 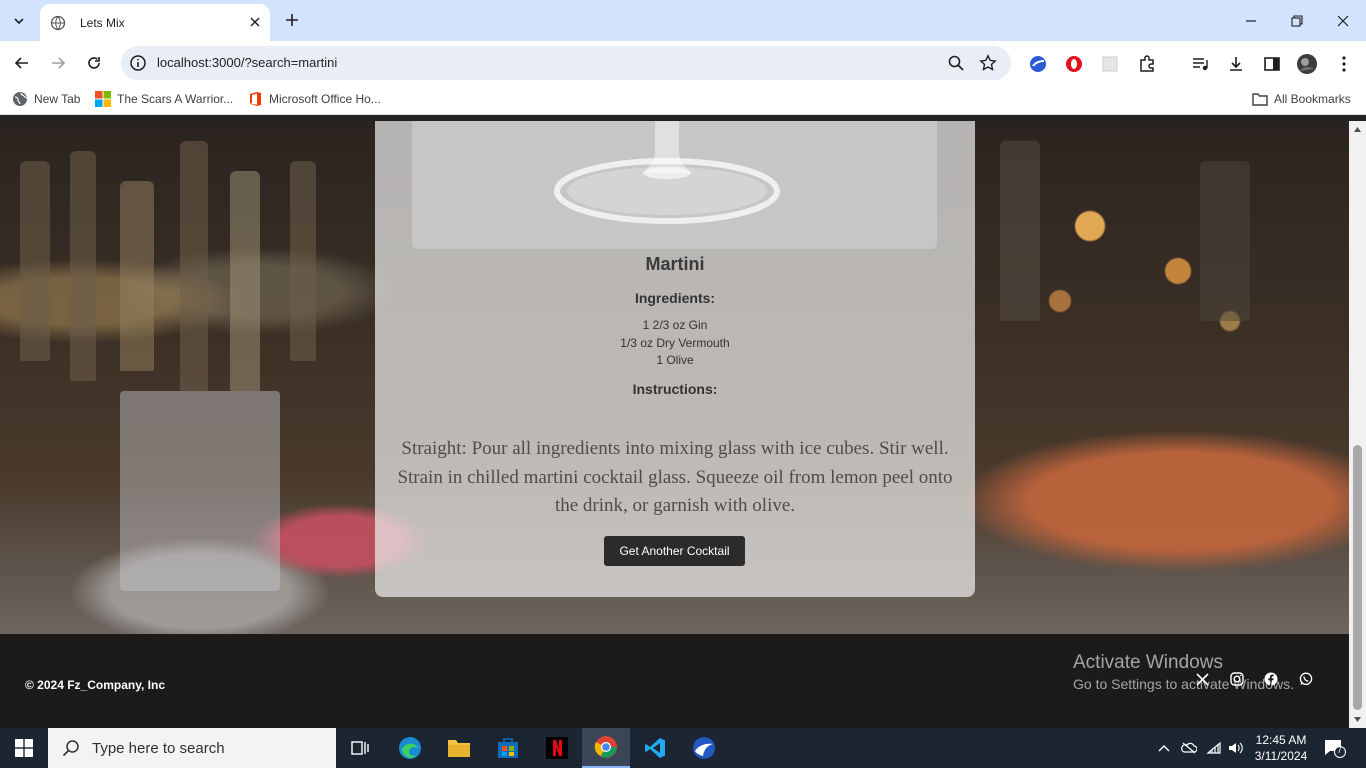 What do you see at coordinates (675, 298) in the screenshot?
I see `ingredients-heading: Ingredients:` at bounding box center [675, 298].